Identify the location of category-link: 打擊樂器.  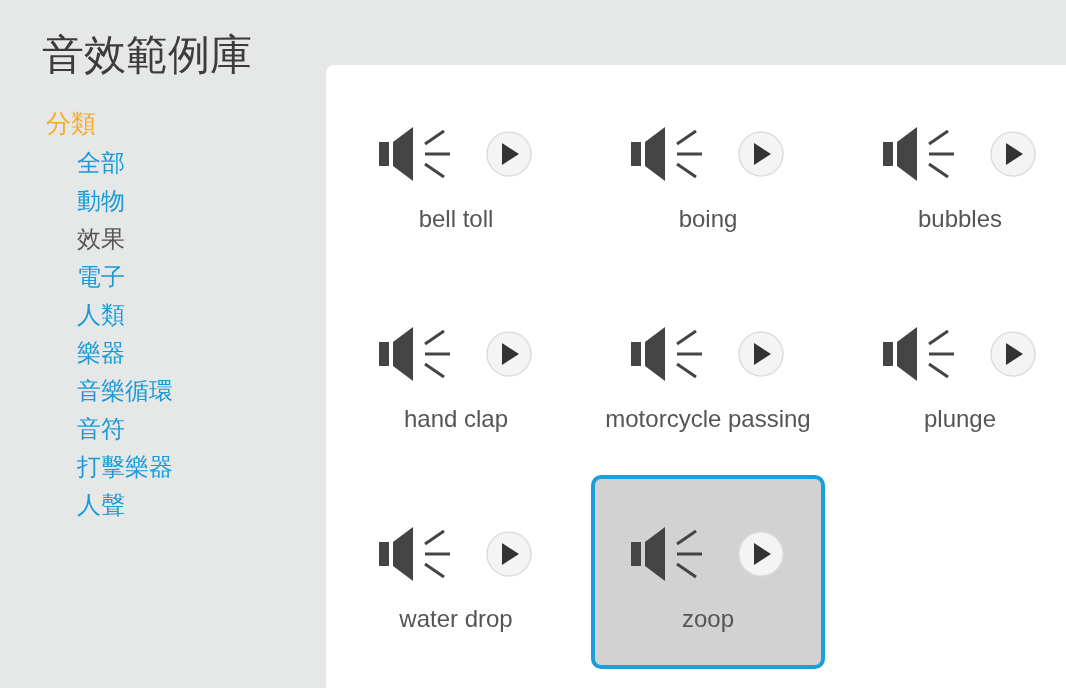
(125, 467).